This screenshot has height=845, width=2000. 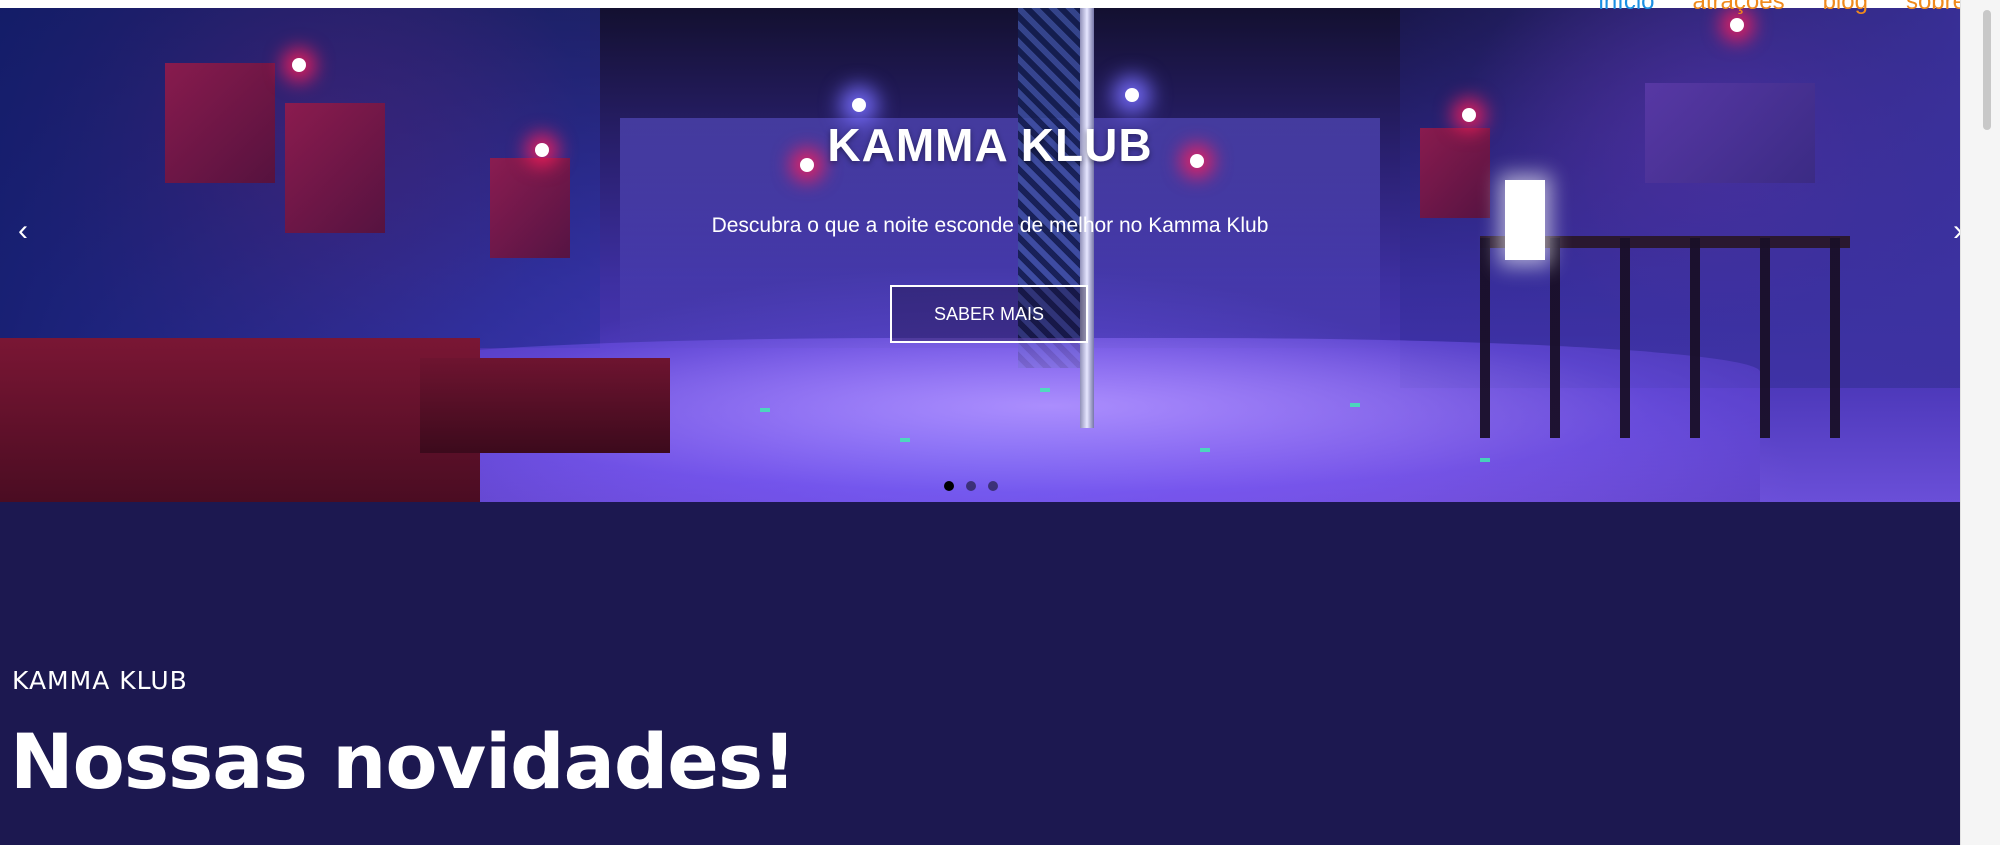 I want to click on nav-item-inicio: início, so click(x=1626, y=7).